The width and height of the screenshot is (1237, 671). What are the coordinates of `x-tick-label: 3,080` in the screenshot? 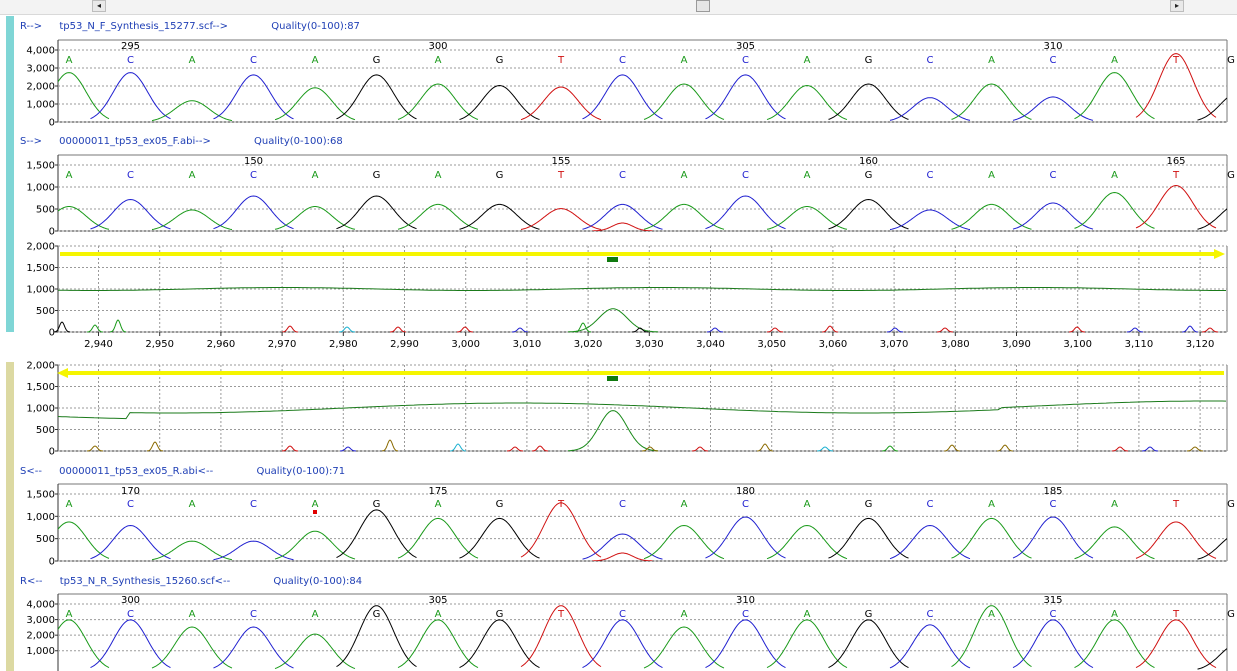 It's located at (955, 344).